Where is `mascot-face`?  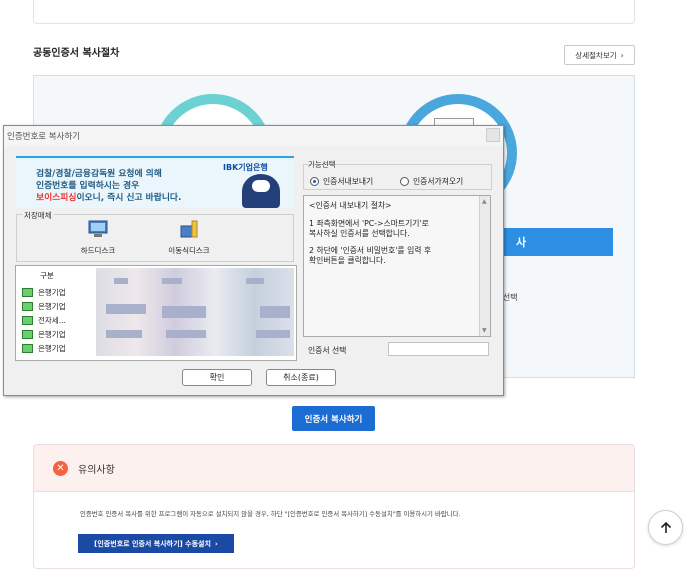
mascot-face is located at coordinates (261, 186).